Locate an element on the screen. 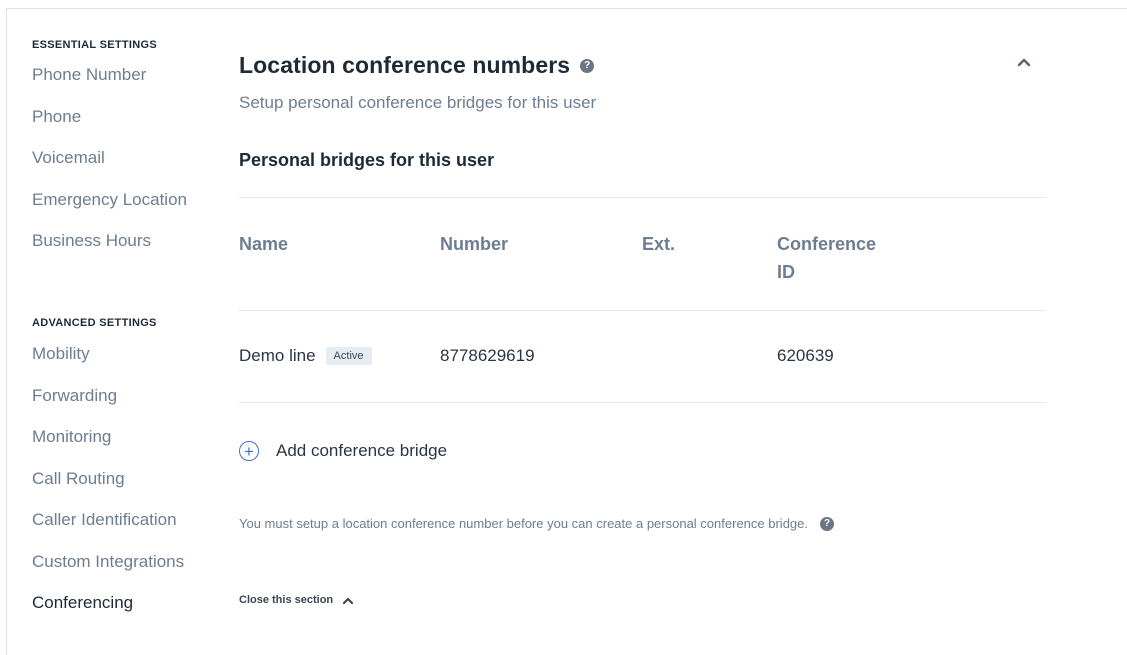  sidebar-item-conferencing: Conferencing is located at coordinates (122, 603).